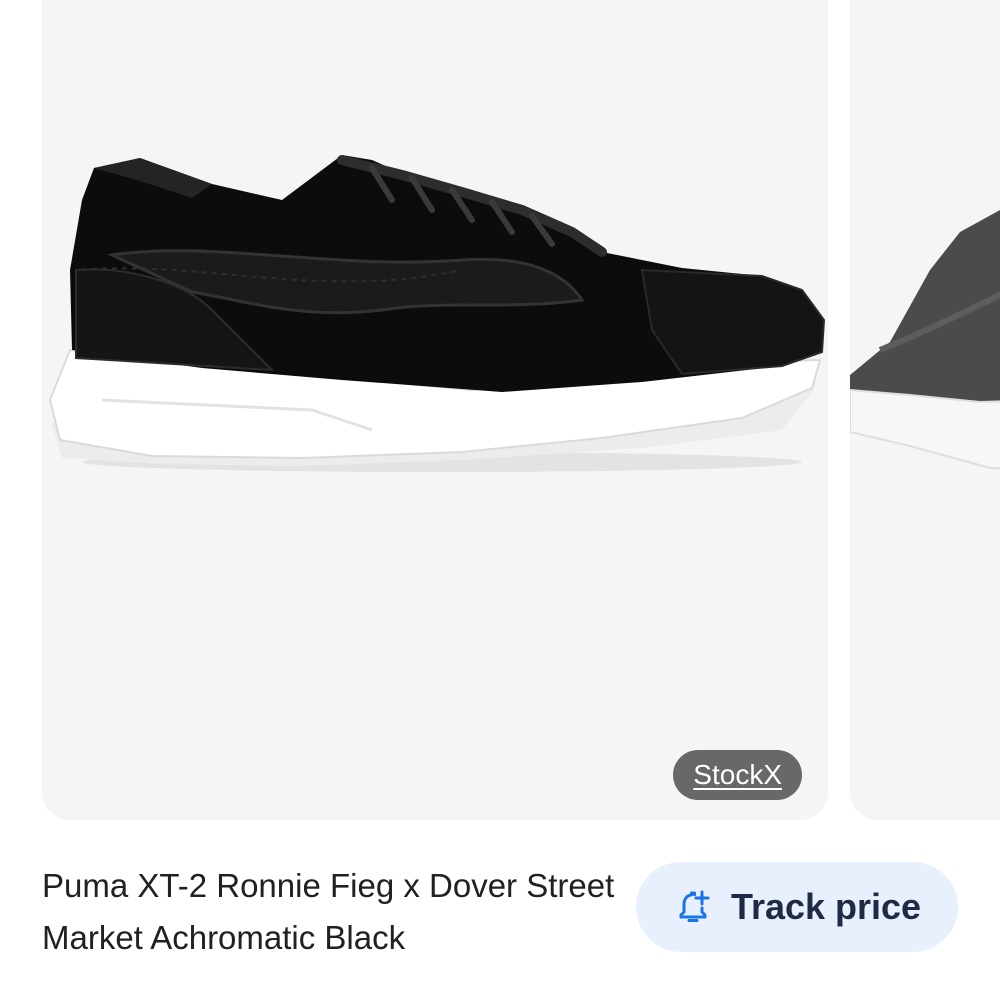  I want to click on track-price-button: Track price, so click(797, 907).